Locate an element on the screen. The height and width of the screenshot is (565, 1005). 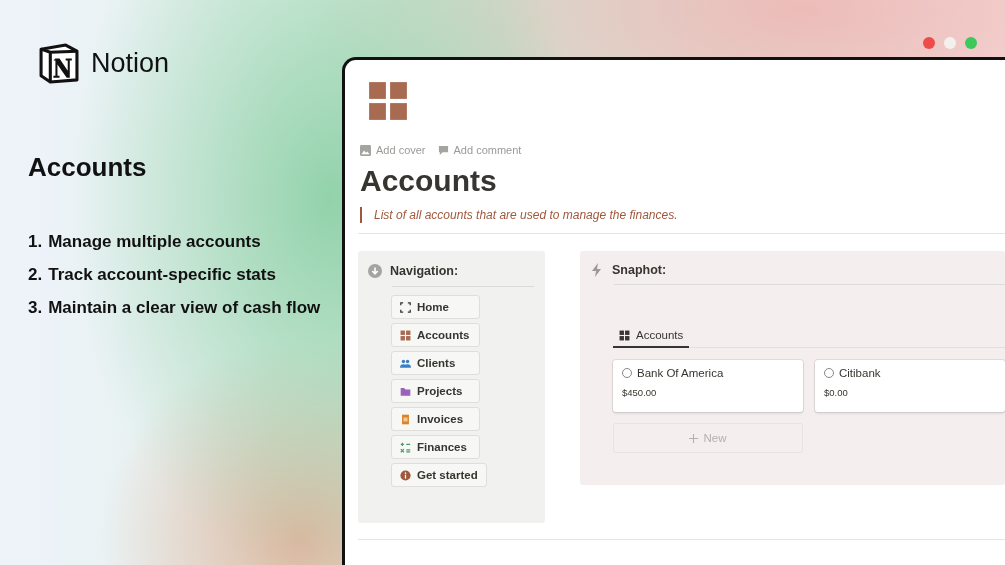
feature-heading: Accounts is located at coordinates (88, 167).